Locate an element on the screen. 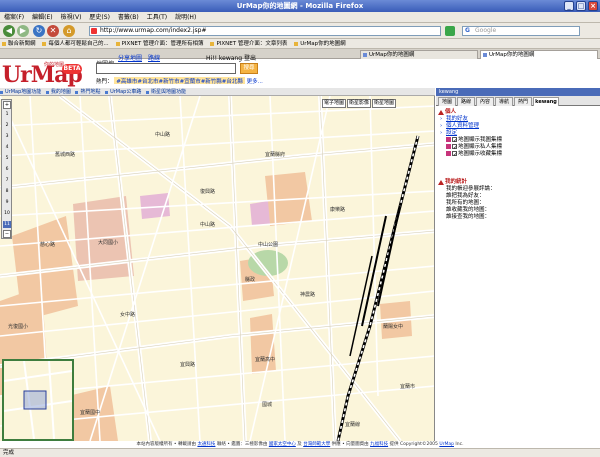 The width and height of the screenshot is (600, 457). hot-links: #高雄市#台北市#新竹市#宜蘭市#新竹縣#台北縣 is located at coordinates (179, 82).